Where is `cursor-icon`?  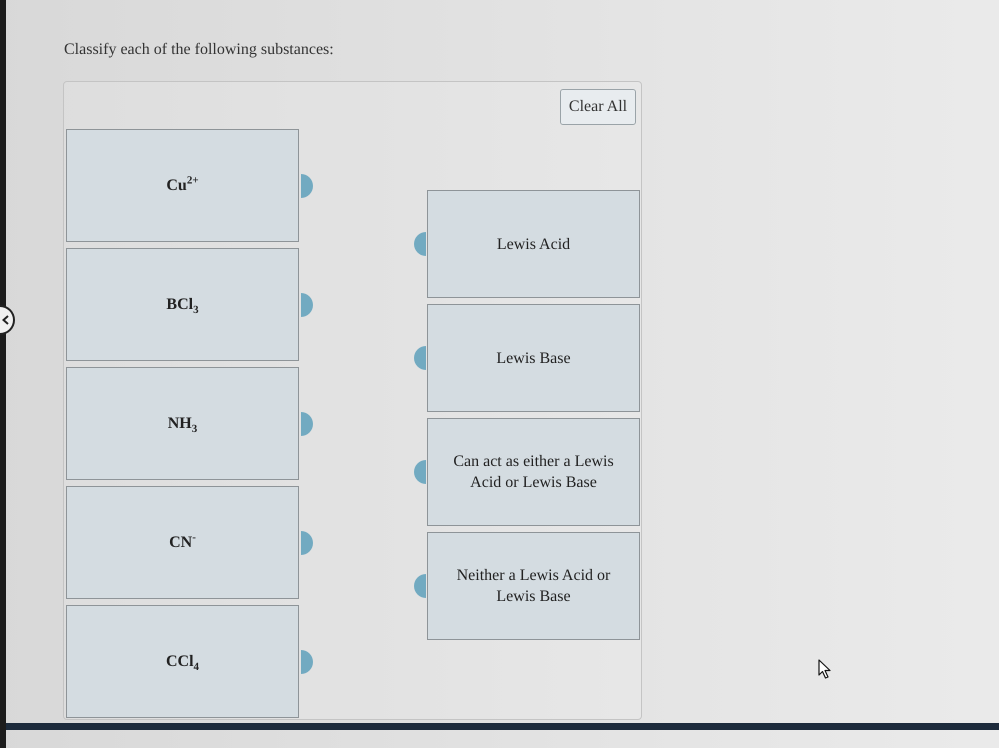
cursor-icon is located at coordinates (825, 669).